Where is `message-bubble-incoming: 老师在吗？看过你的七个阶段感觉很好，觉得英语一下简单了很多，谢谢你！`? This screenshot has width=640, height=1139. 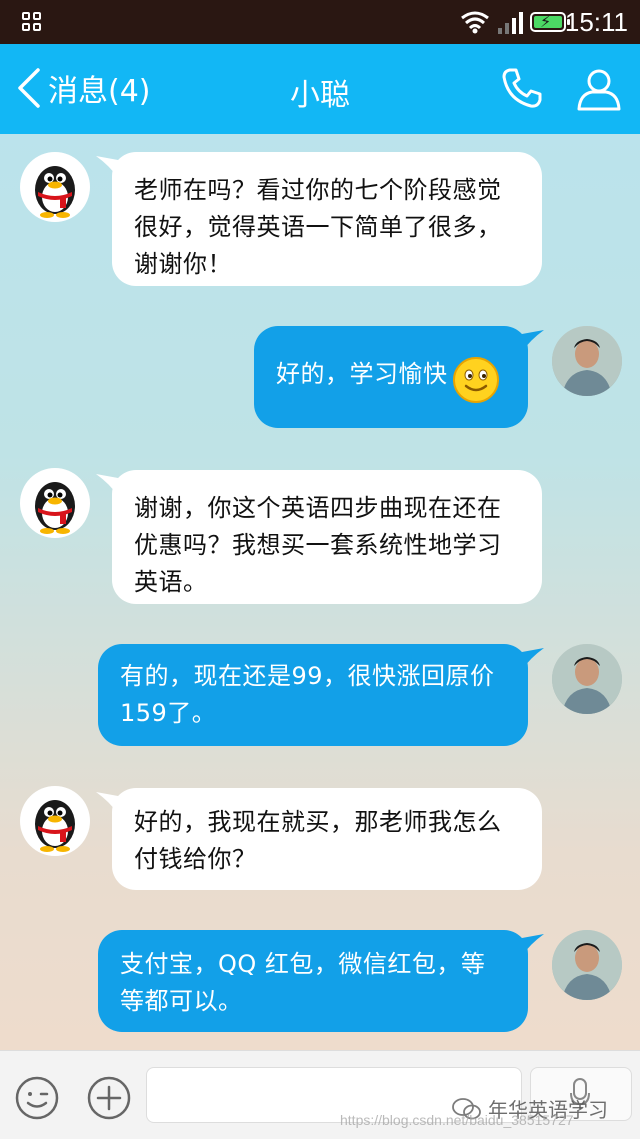 message-bubble-incoming: 老师在吗？看过你的七个阶段感觉很好，觉得英语一下简单了很多，谢谢你！ is located at coordinates (319, 219).